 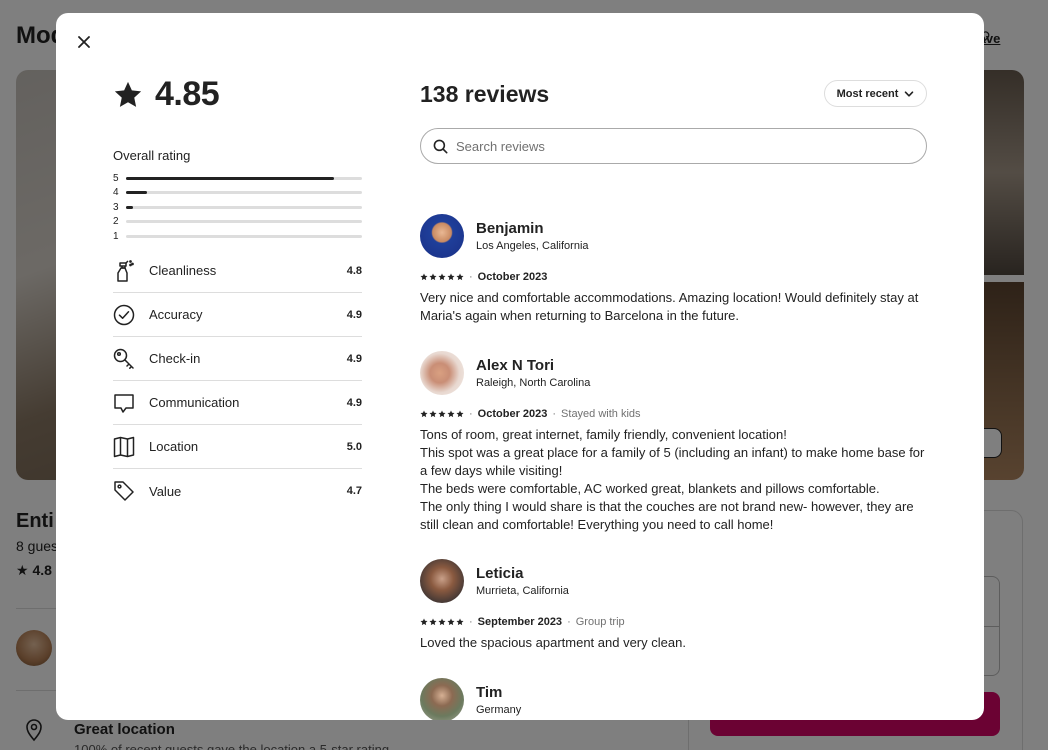 I want to click on search-reviews-input, so click(x=676, y=146).